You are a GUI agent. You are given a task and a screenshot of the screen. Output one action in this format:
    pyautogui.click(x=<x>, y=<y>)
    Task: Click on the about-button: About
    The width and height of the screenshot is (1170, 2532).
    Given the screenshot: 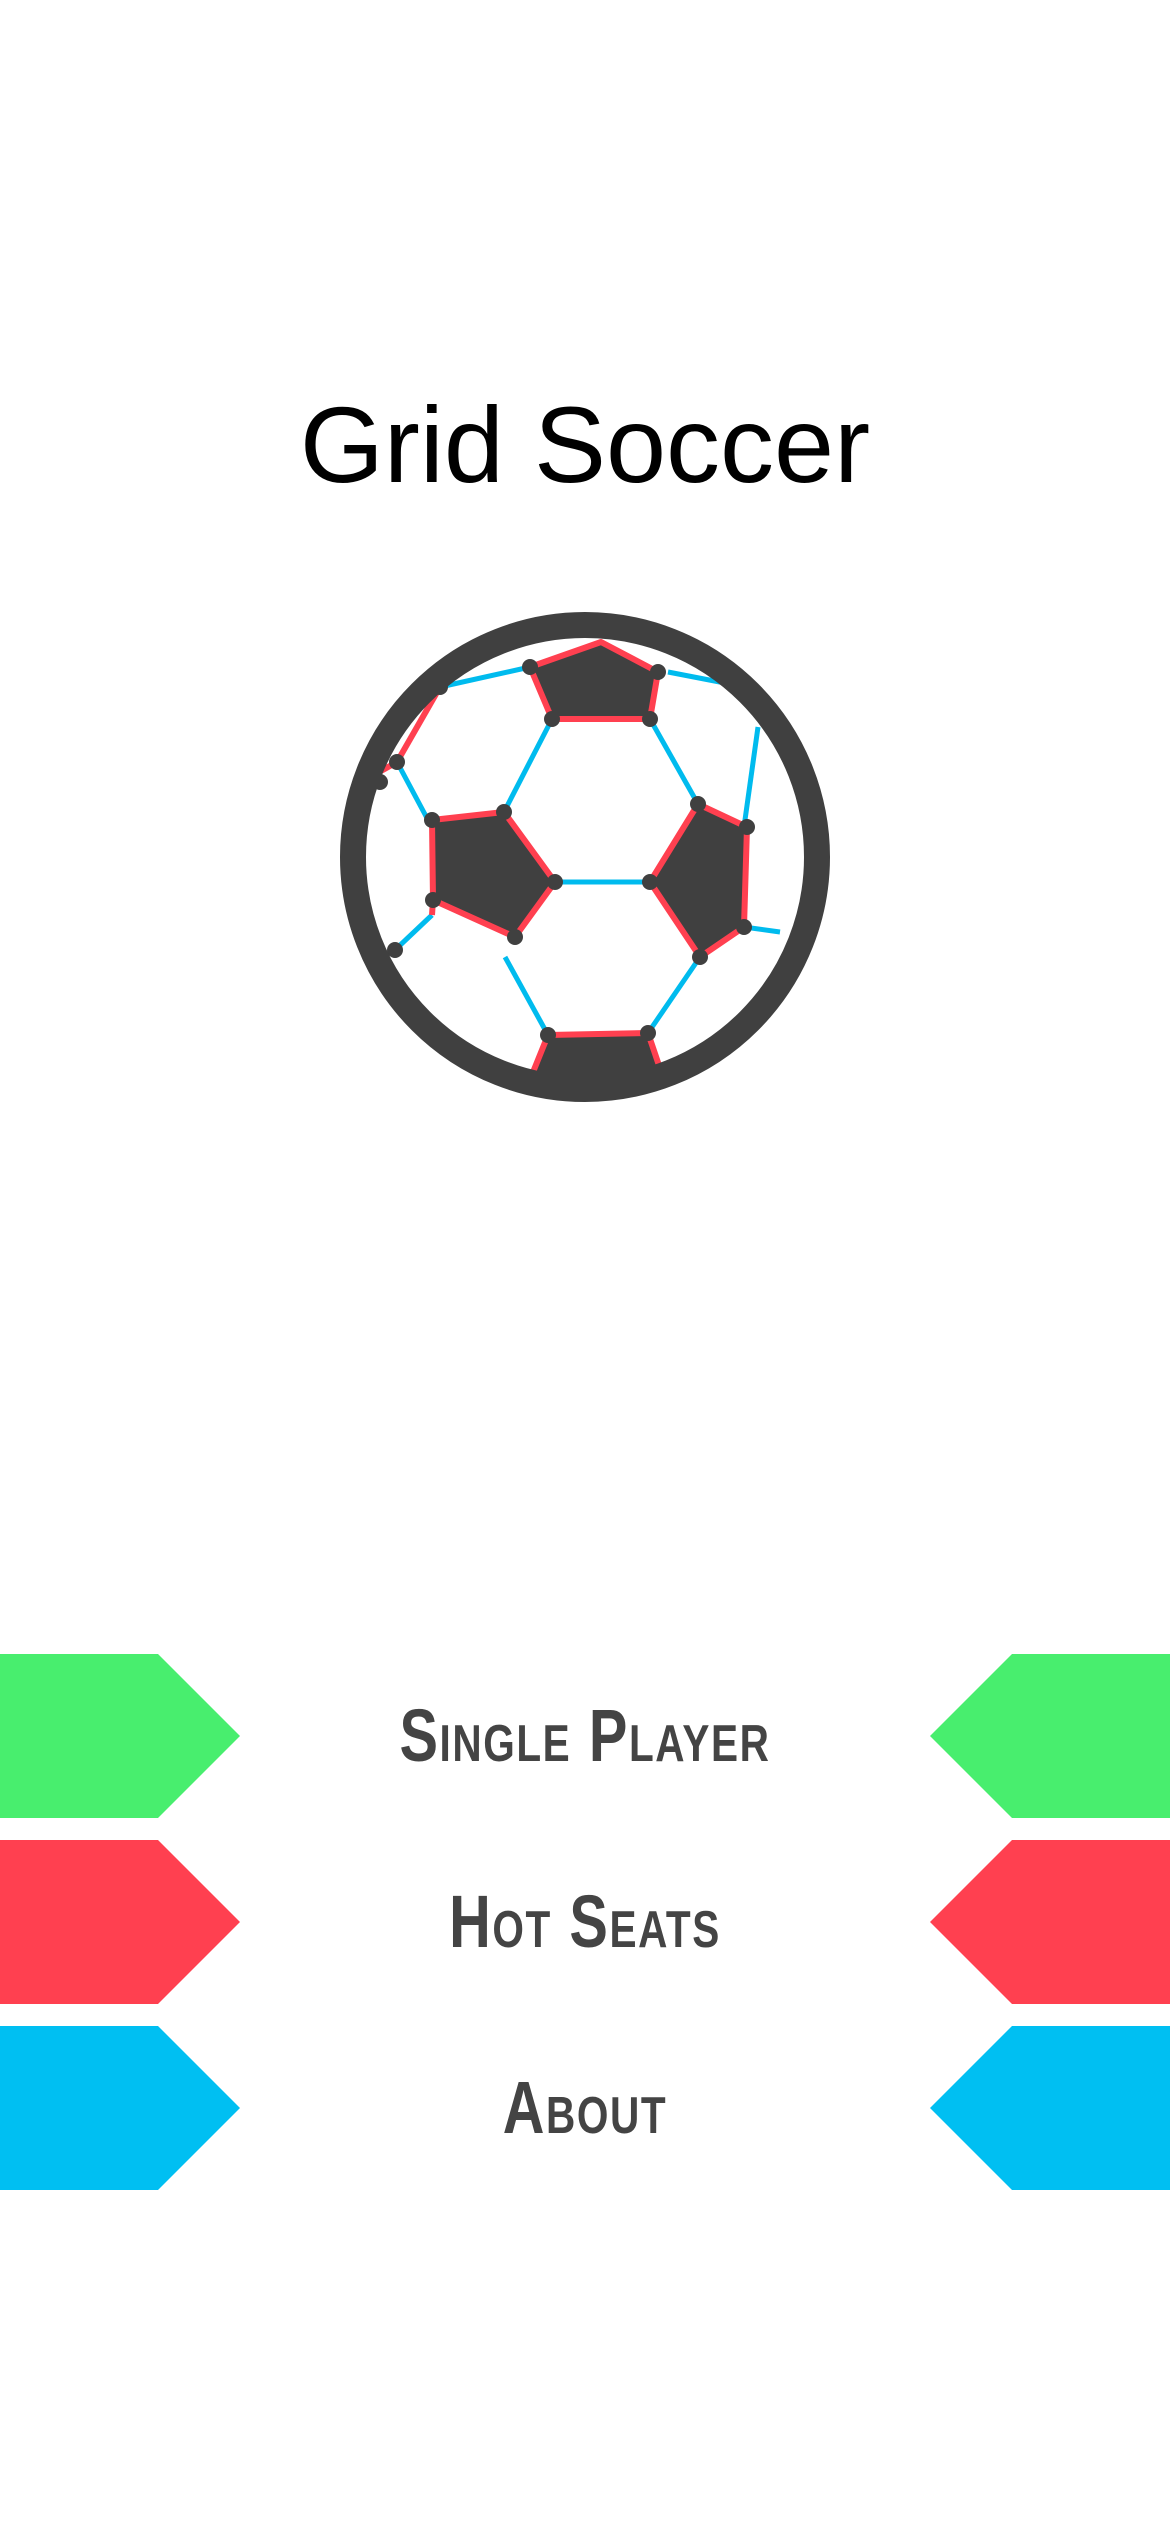 What is the action you would take?
    pyautogui.click(x=585, y=2108)
    